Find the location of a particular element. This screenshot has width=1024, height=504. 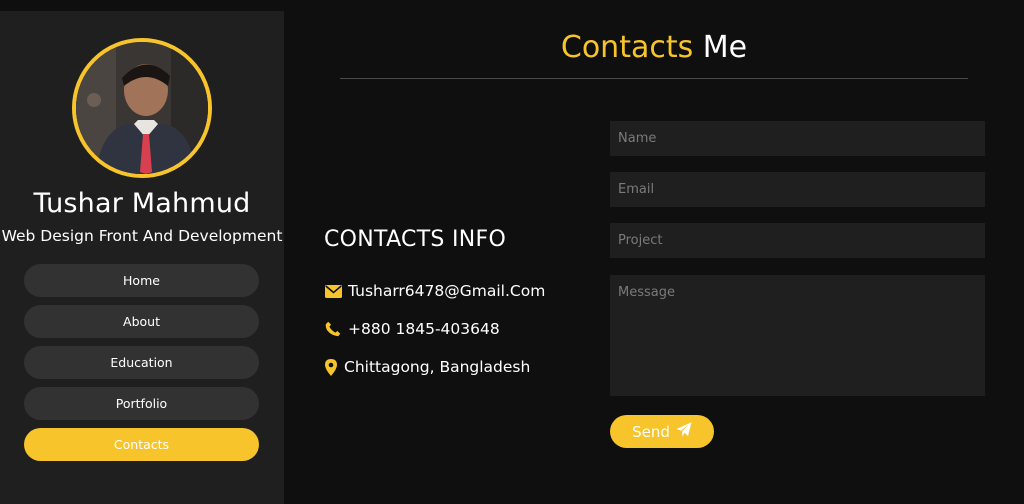

page-title-accent: Contacts is located at coordinates (627, 47).